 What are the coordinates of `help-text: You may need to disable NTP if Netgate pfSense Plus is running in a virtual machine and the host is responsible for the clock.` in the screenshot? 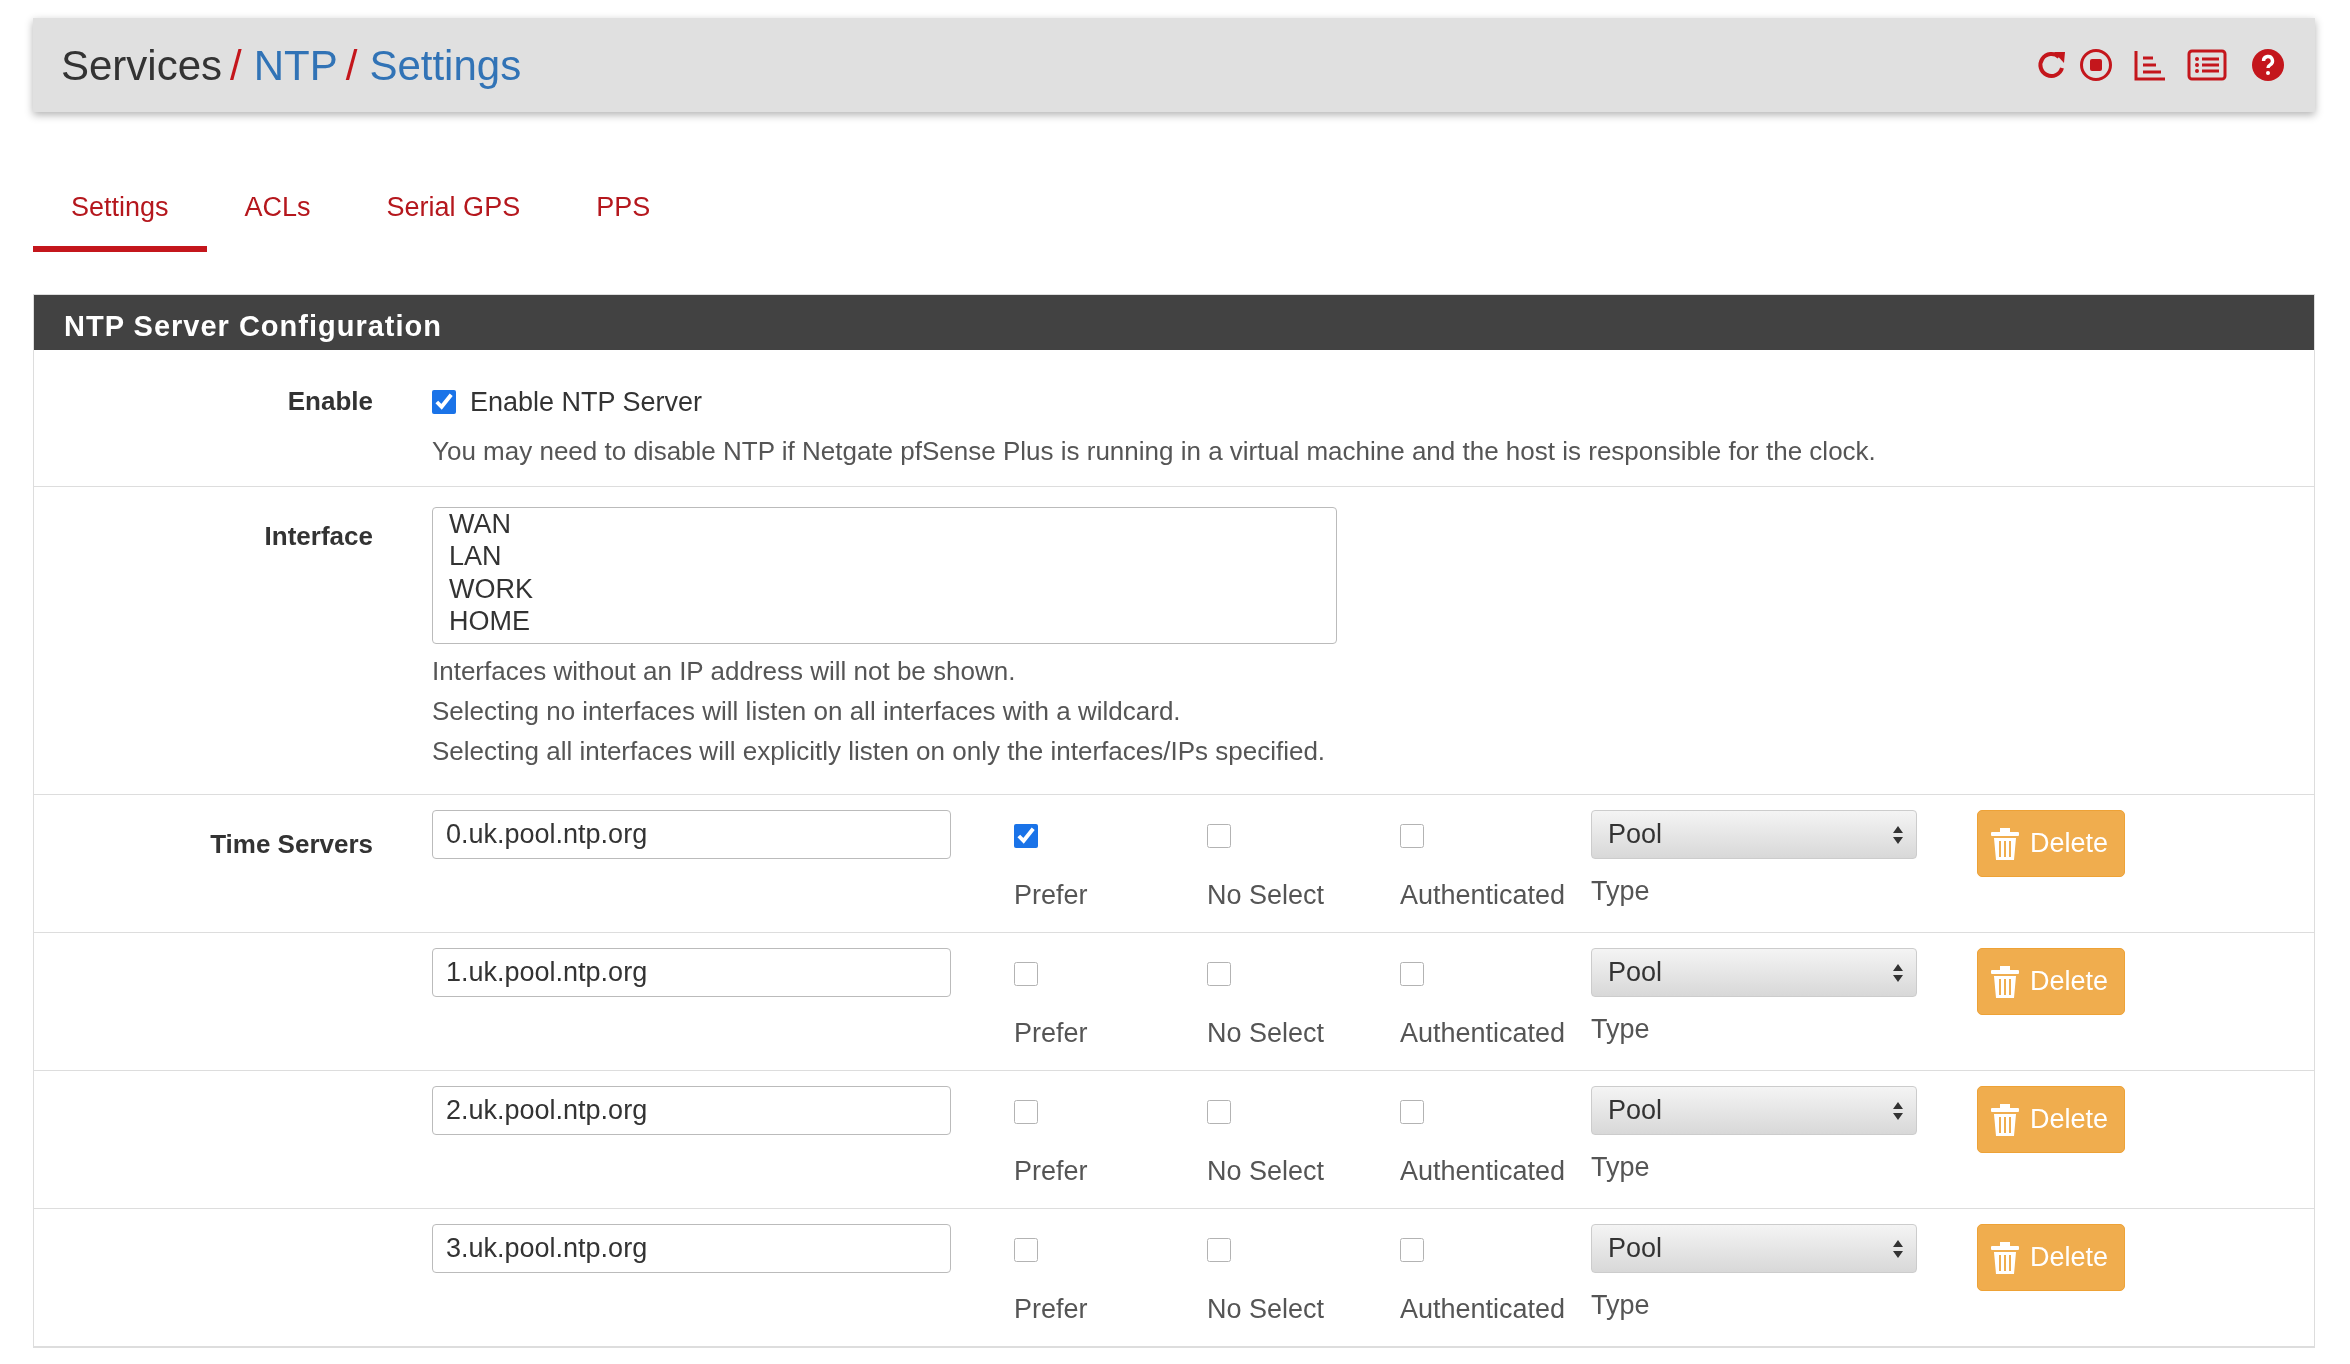 It's located at (1154, 451).